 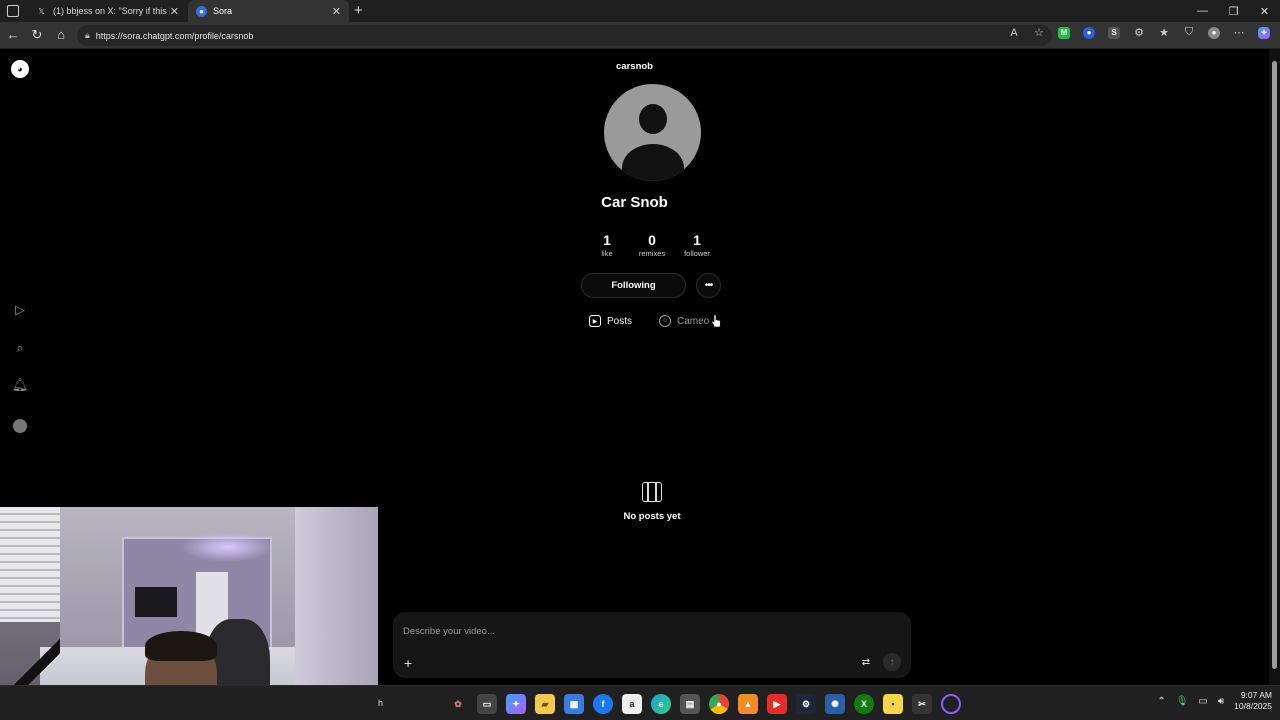 What do you see at coordinates (607, 253) in the screenshot?
I see `stat-label: like` at bounding box center [607, 253].